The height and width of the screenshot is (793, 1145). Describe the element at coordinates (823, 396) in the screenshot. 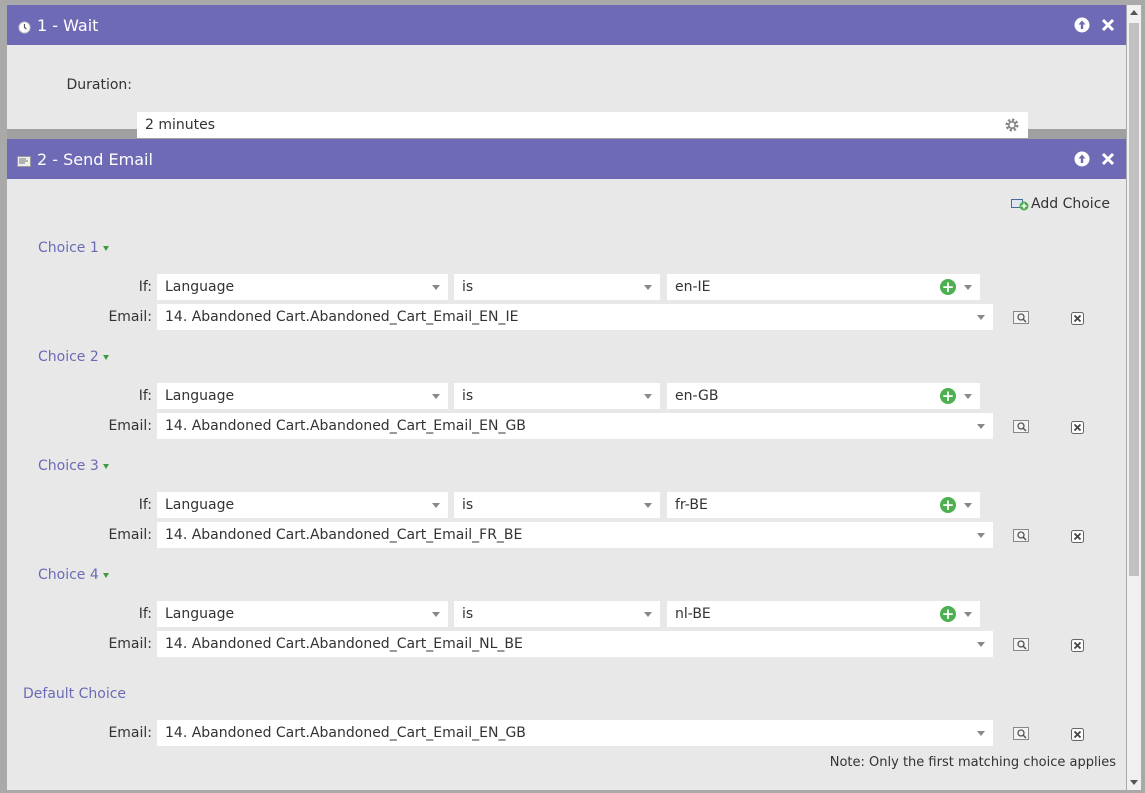

I see `value-select: en-GB +` at that location.